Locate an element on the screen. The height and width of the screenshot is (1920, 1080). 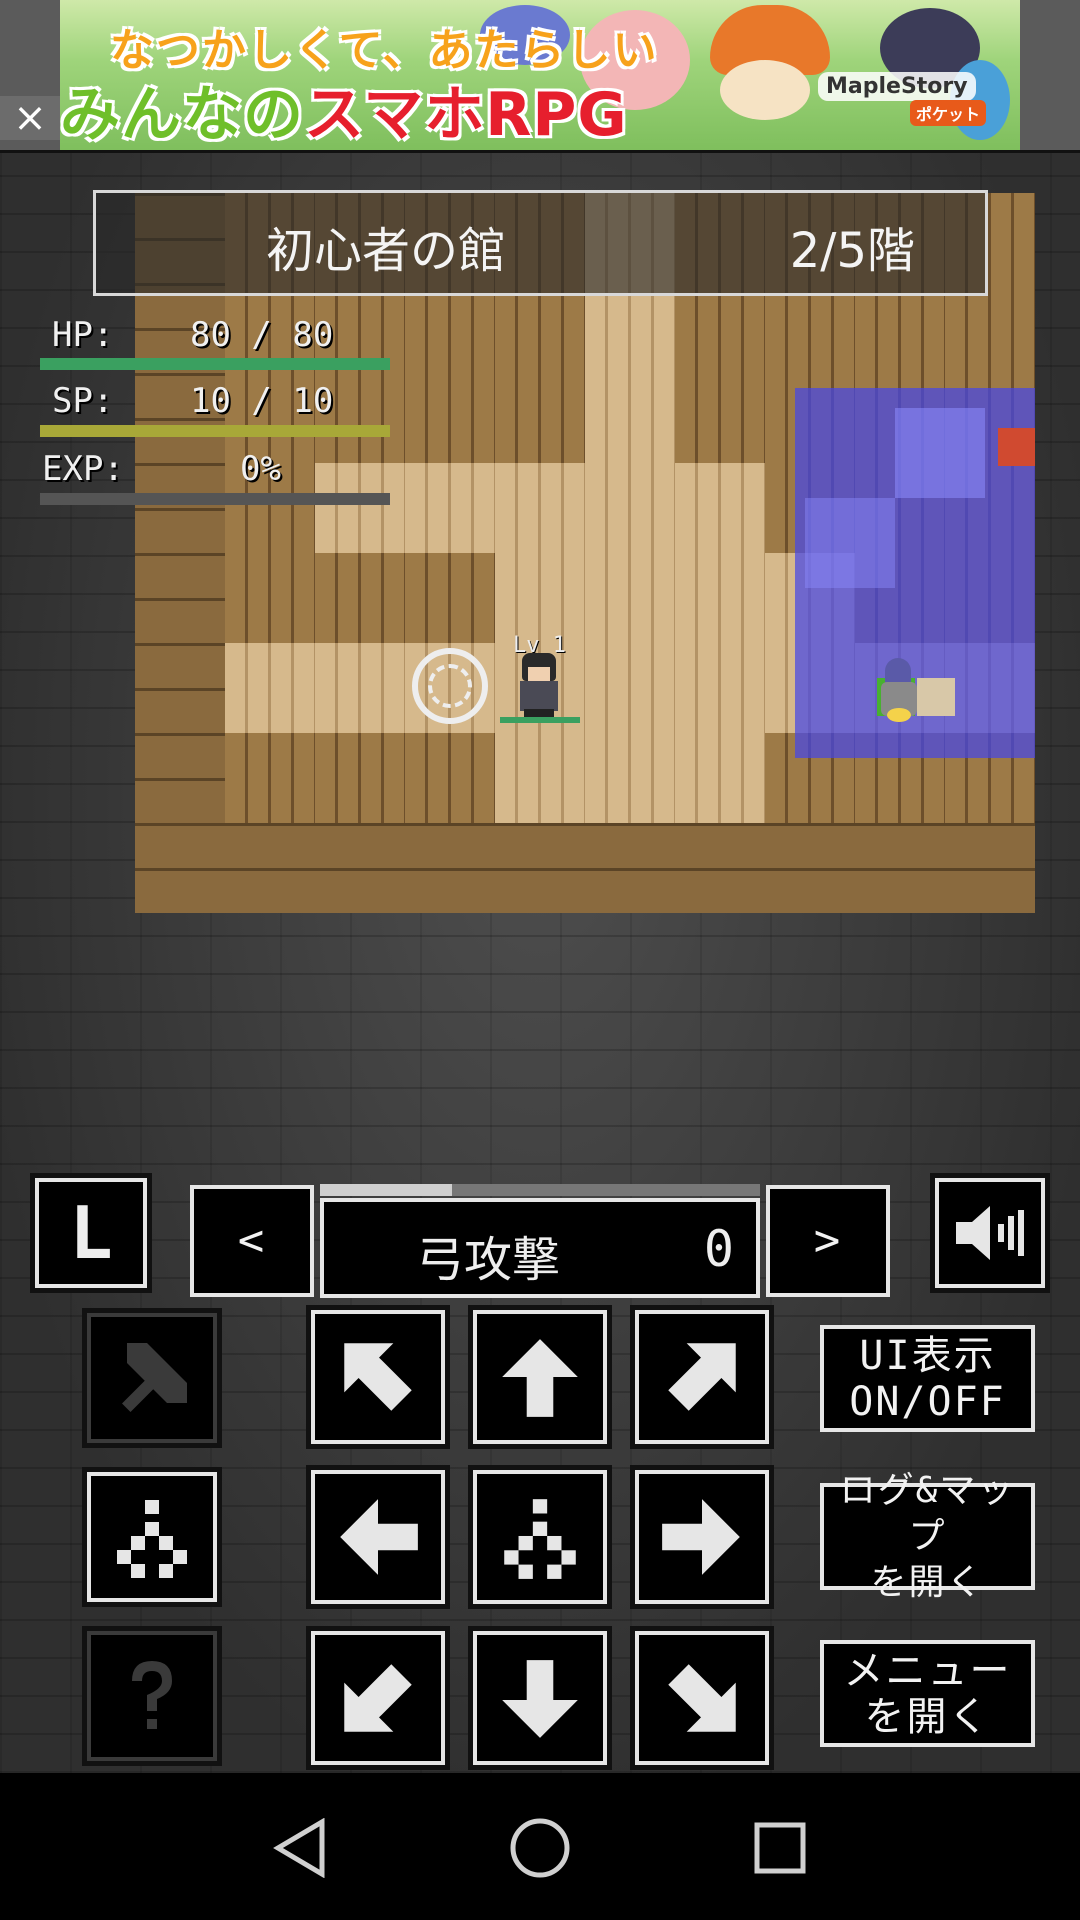
sp-value: 10 / 10 is located at coordinates (262, 401).